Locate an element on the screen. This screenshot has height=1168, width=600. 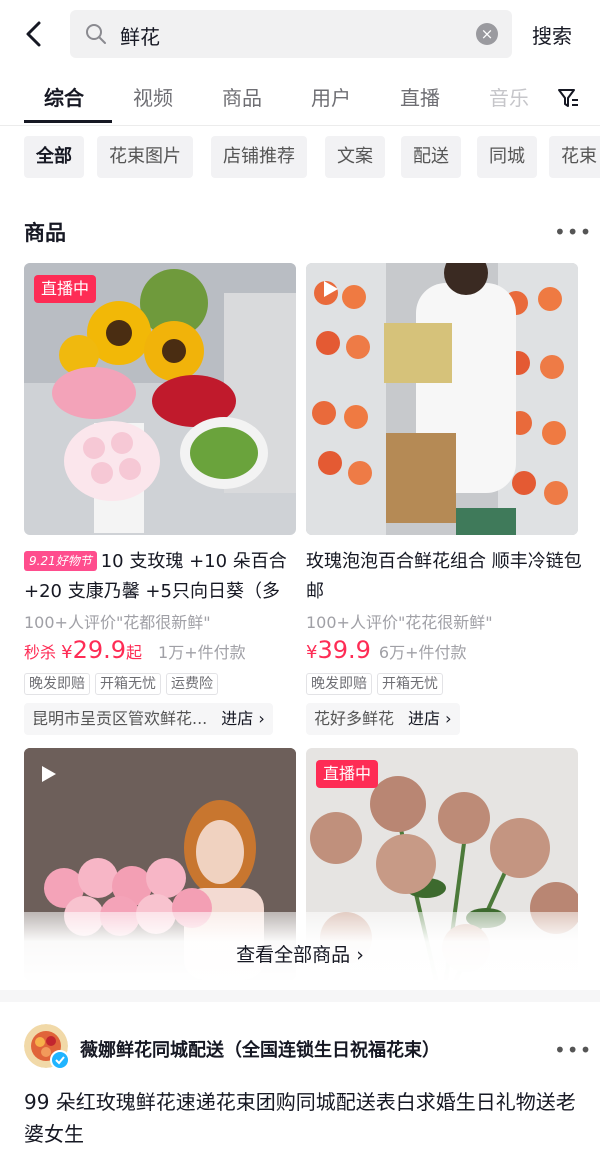
view-all-products-link: 查看全部商品 › is located at coordinates (300, 953).